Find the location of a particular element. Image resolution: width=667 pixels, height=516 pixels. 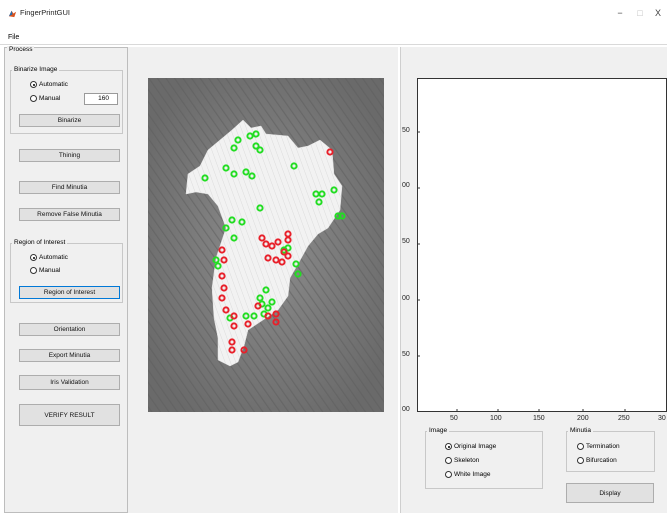

bifurcation-radio is located at coordinates (580, 460).